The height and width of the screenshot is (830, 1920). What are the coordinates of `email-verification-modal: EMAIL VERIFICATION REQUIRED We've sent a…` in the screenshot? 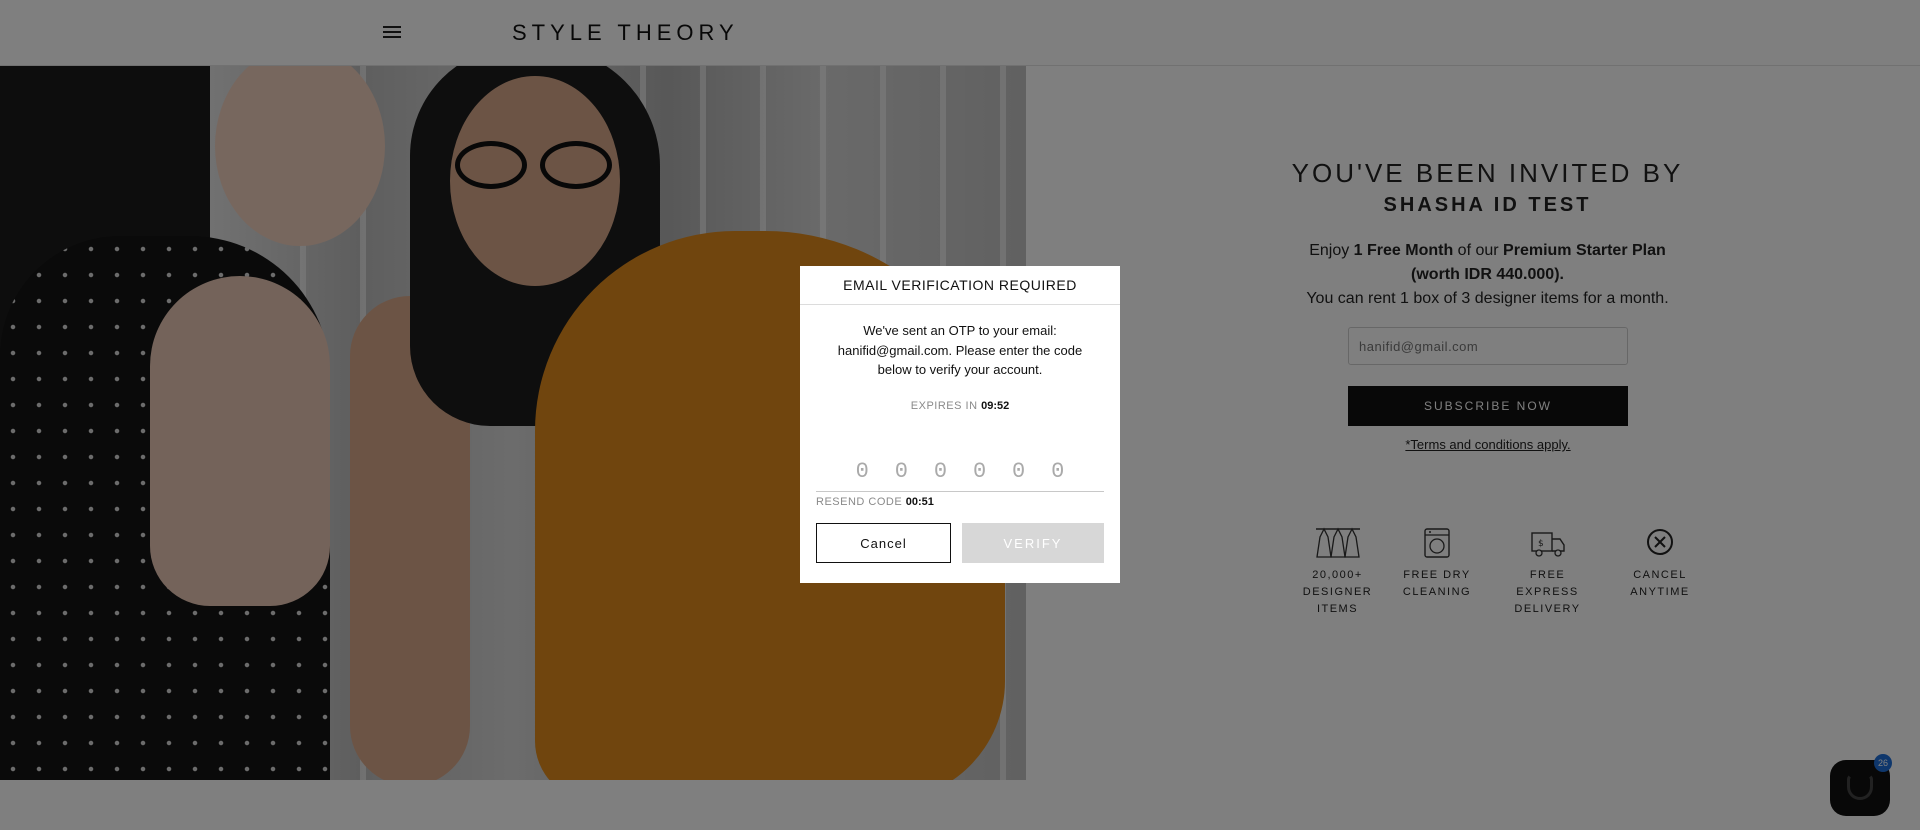 It's located at (960, 424).